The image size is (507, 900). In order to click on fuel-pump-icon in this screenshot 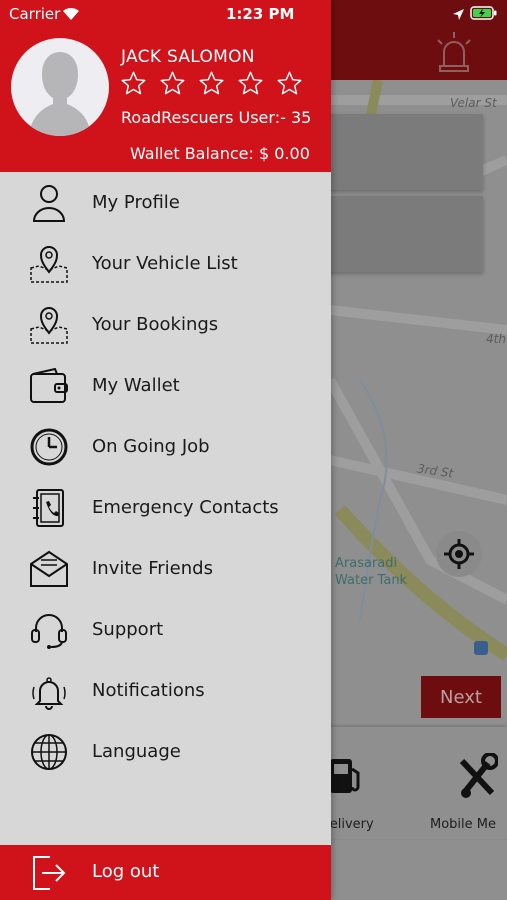, I will do `click(346, 777)`.